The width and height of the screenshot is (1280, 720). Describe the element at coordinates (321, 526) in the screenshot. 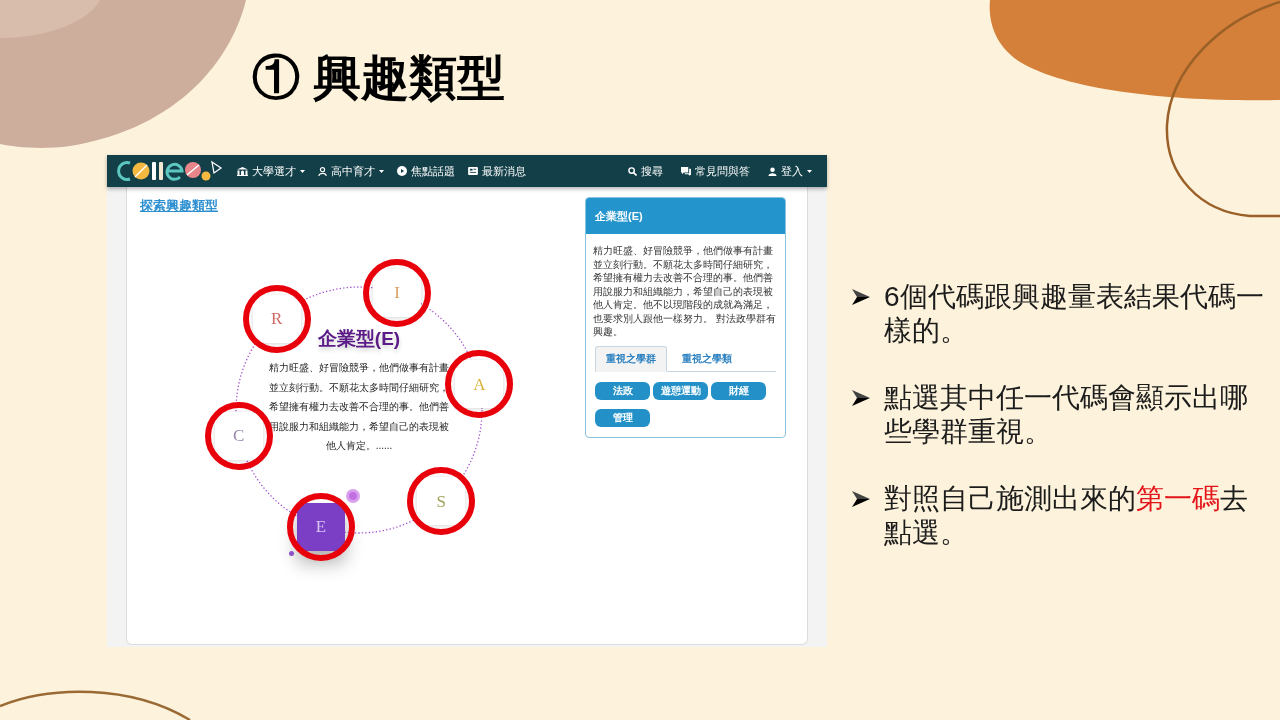

I see `type-node: E` at that location.